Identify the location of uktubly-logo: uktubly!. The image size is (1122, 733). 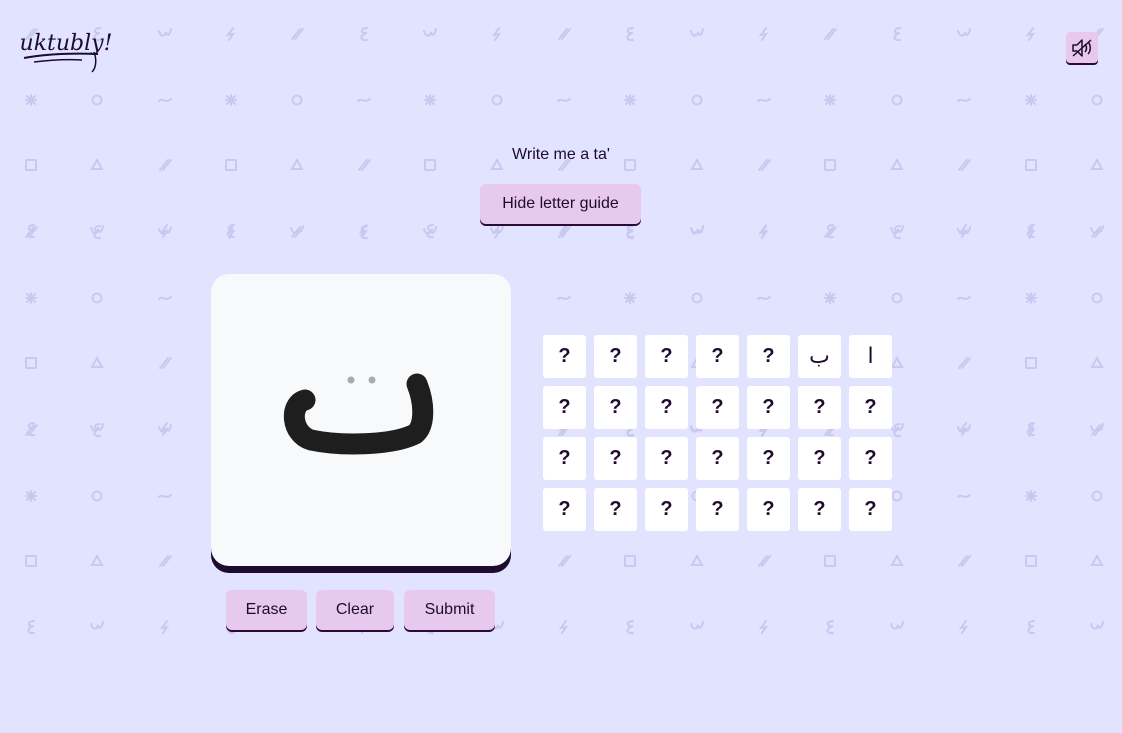
(66, 52).